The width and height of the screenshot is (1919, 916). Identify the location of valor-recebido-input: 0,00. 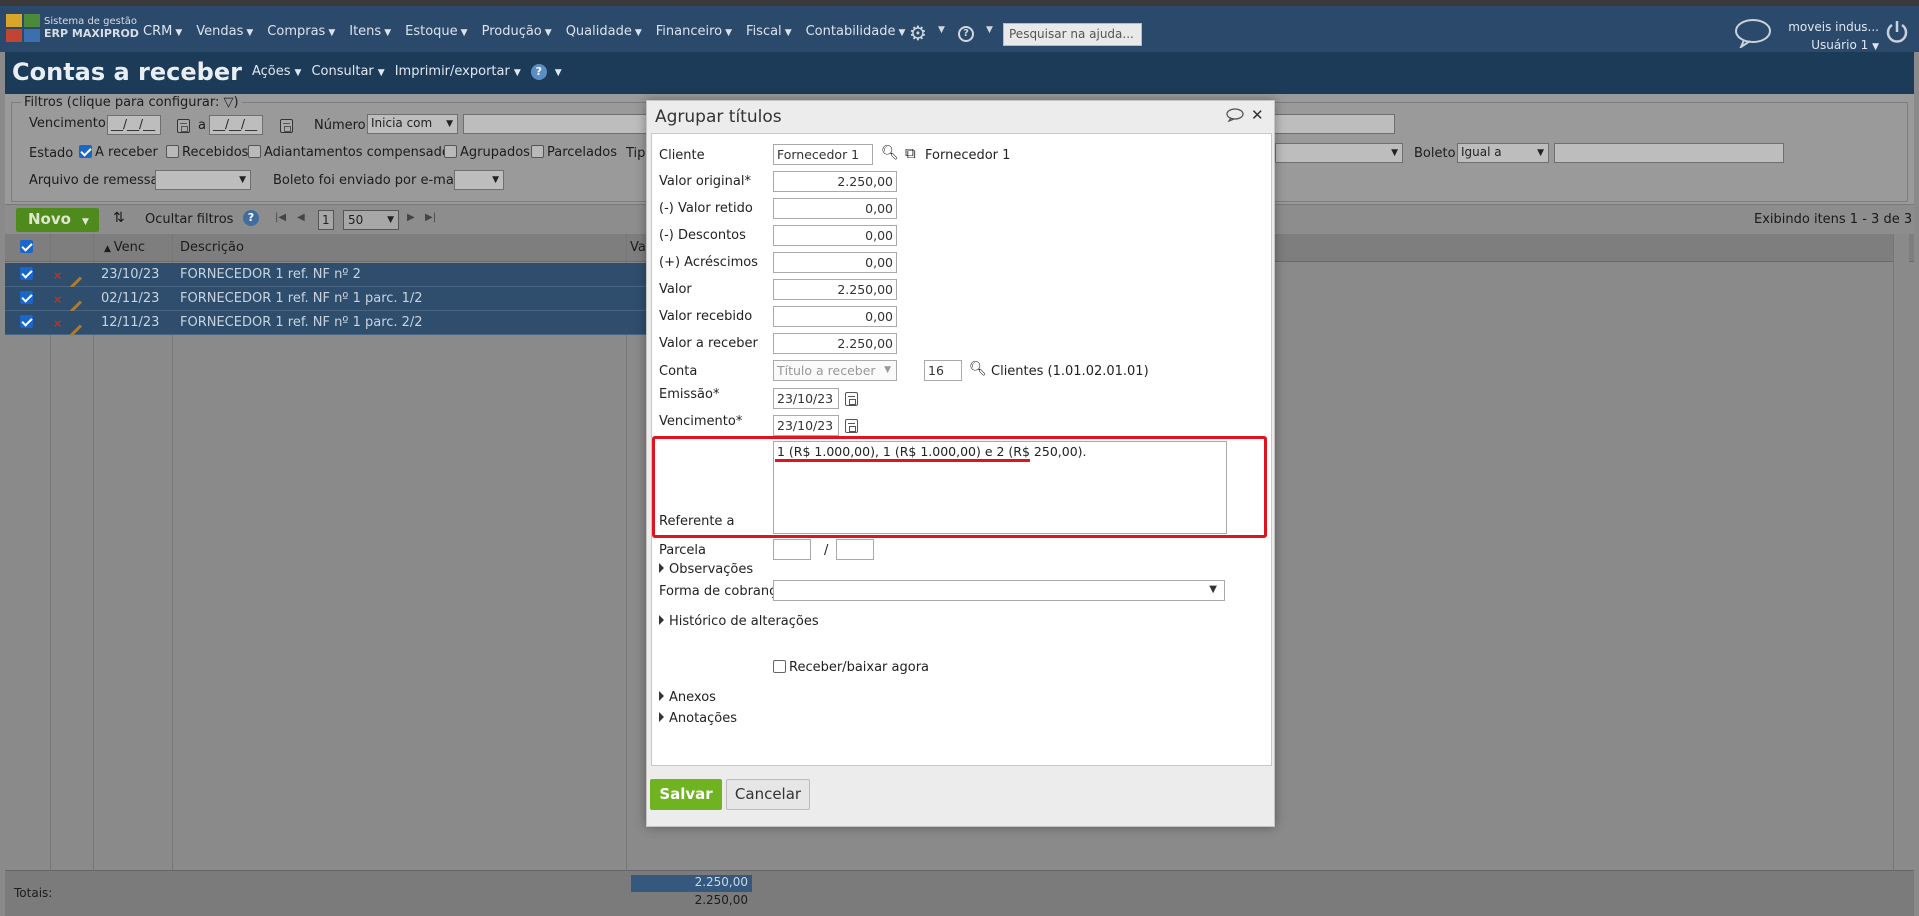
(835, 316).